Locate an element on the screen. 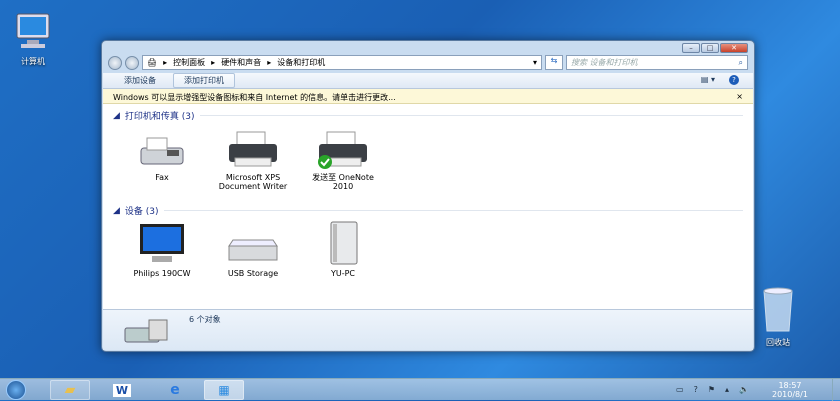  address-dropdown-icon: ▾ is located at coordinates (535, 62).